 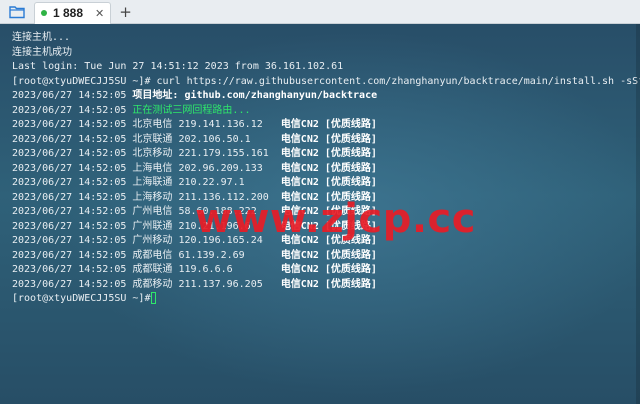 I want to click on watermark: www.zjcp.cc, so click(x=335, y=219).